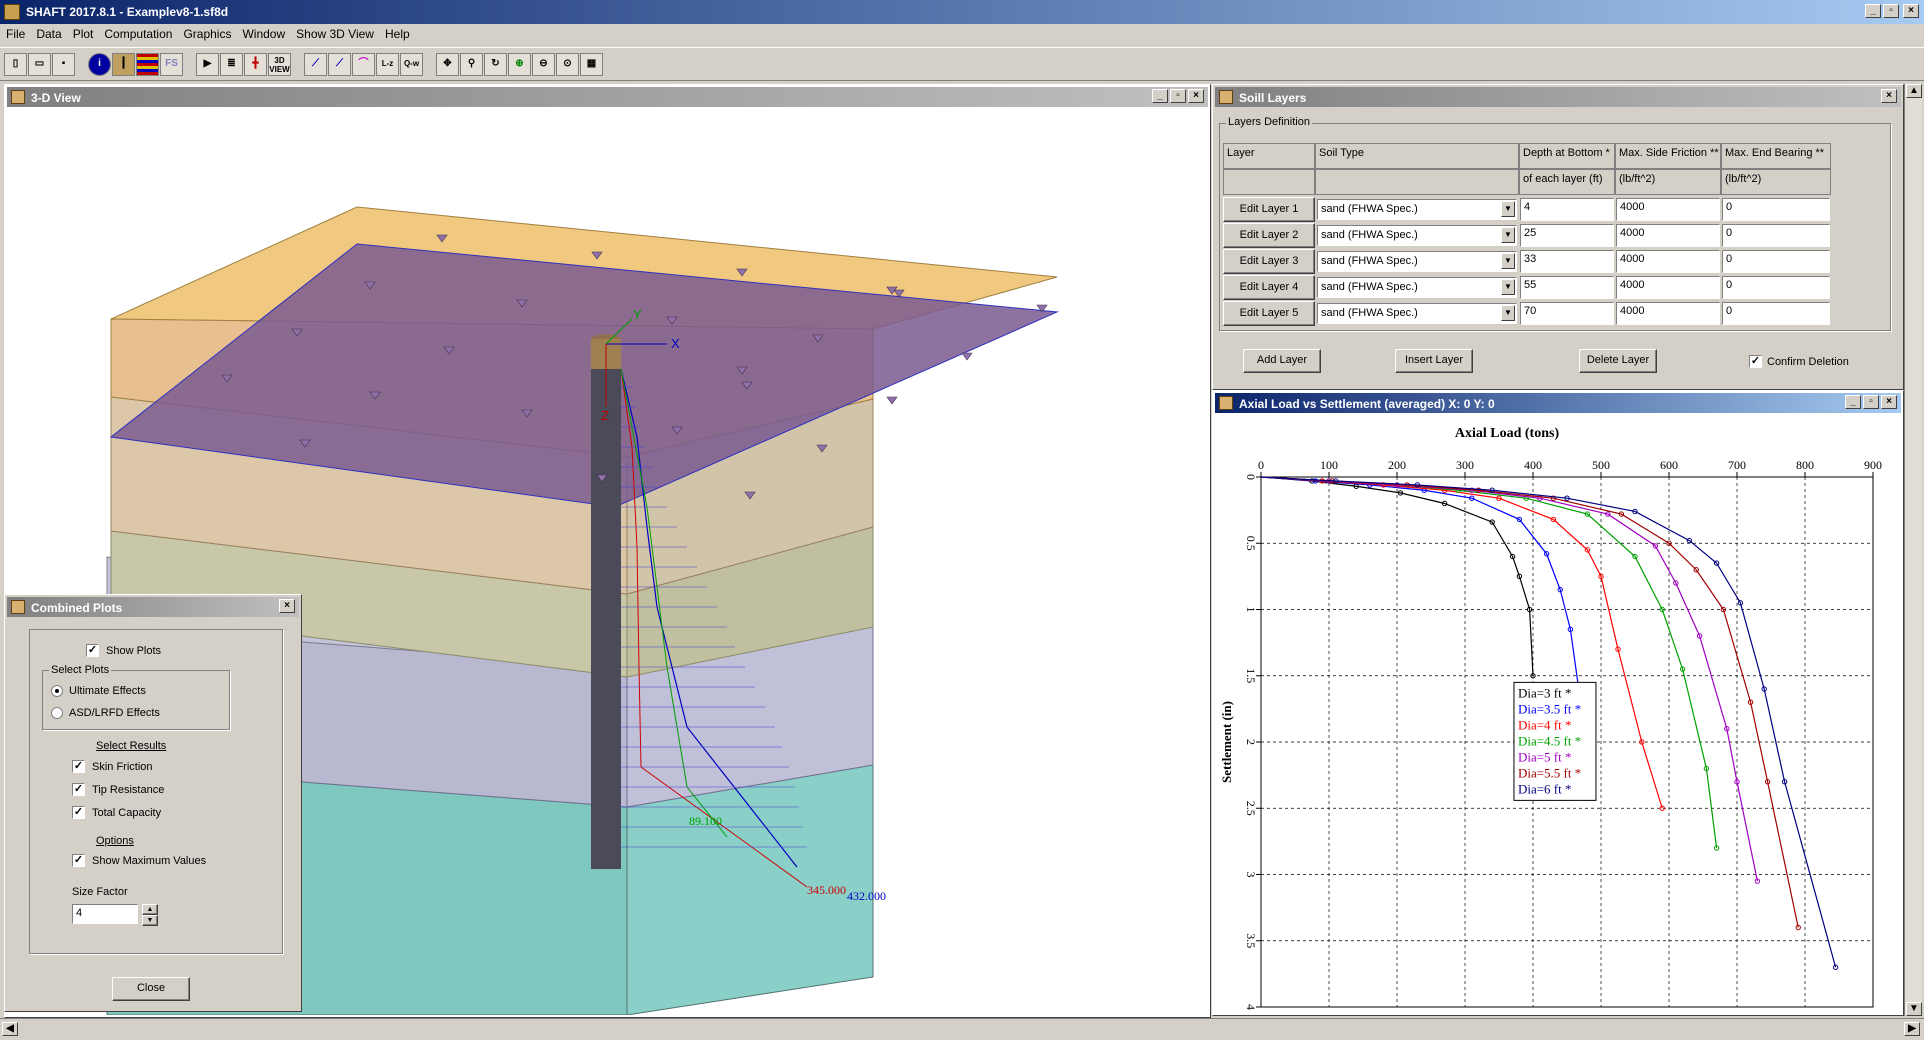 This screenshot has width=1924, height=1040. I want to click on minimize-button: _, so click(1873, 11).